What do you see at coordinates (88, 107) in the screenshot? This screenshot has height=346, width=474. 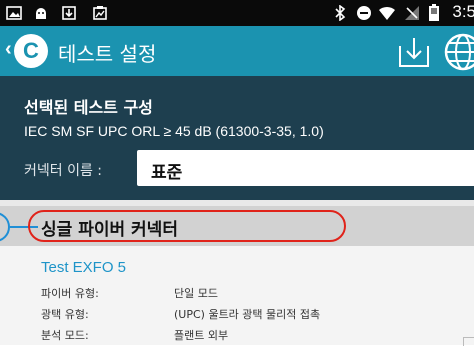 I see `config-heading: 선택된 테스트 구성` at bounding box center [88, 107].